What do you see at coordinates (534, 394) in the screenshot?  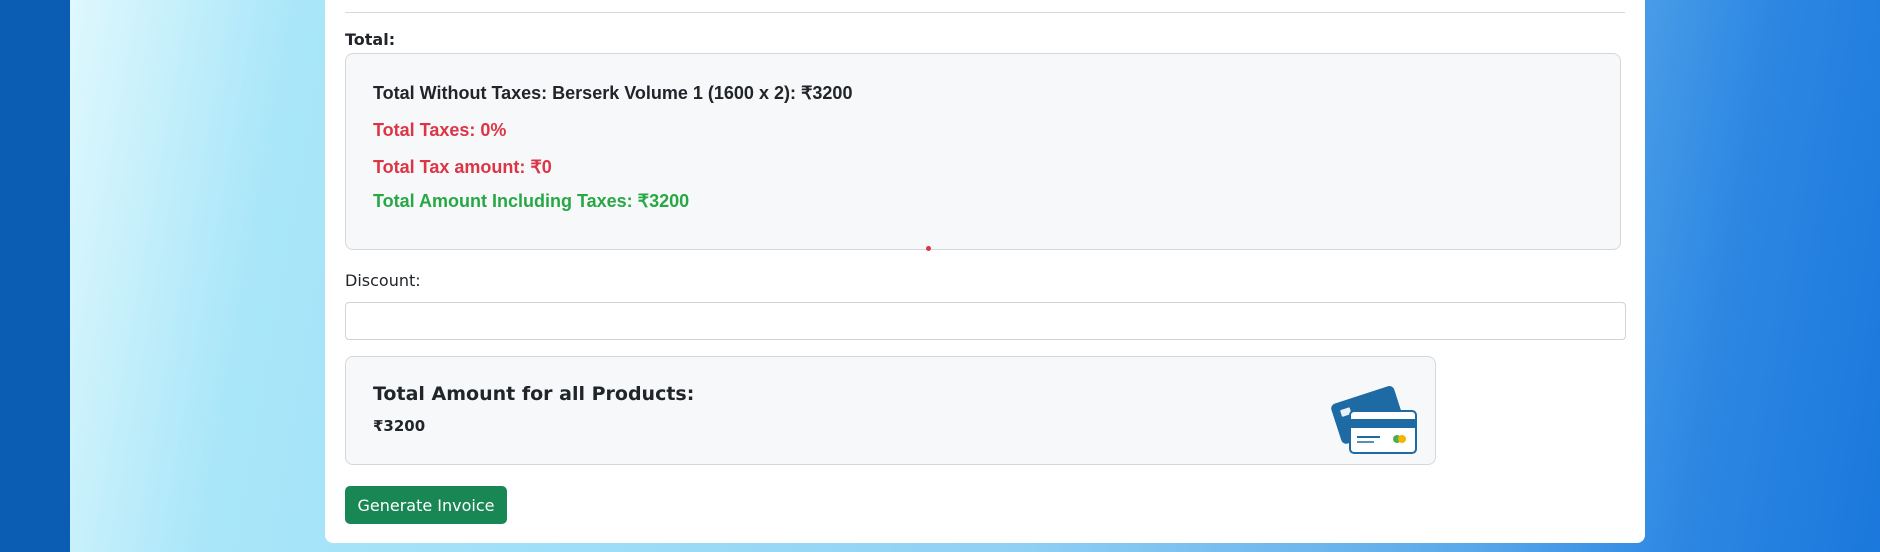 I see `summary-title: Total Amount for all Products:` at bounding box center [534, 394].